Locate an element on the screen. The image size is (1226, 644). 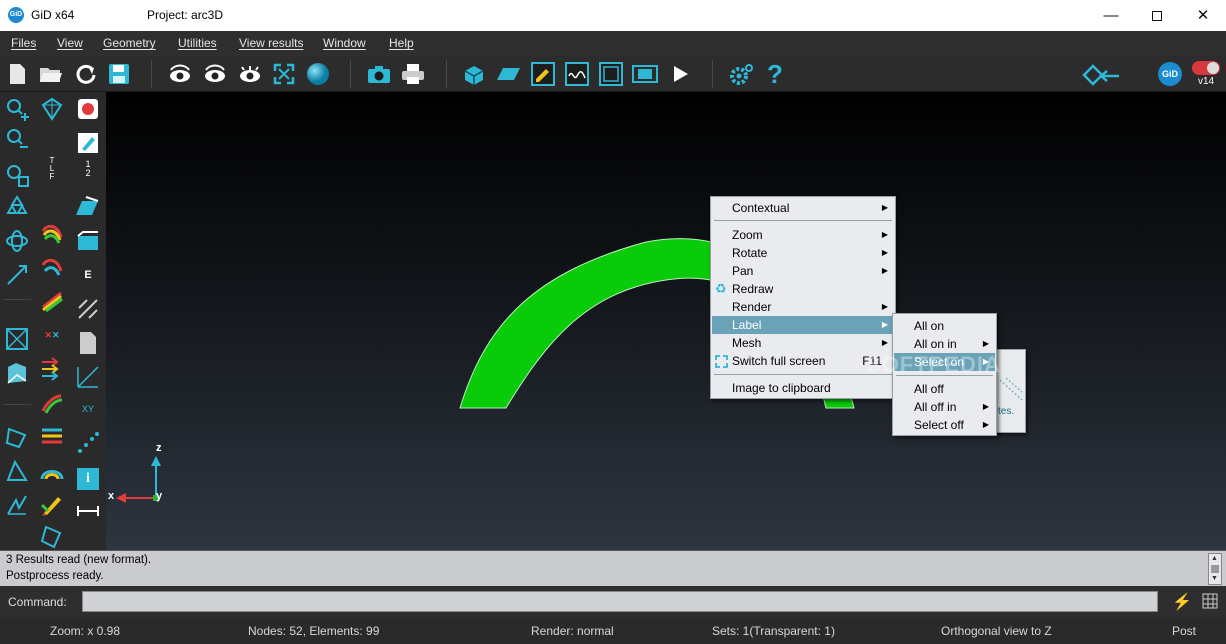
camera-snapshot-icon is located at coordinates (379, 74).